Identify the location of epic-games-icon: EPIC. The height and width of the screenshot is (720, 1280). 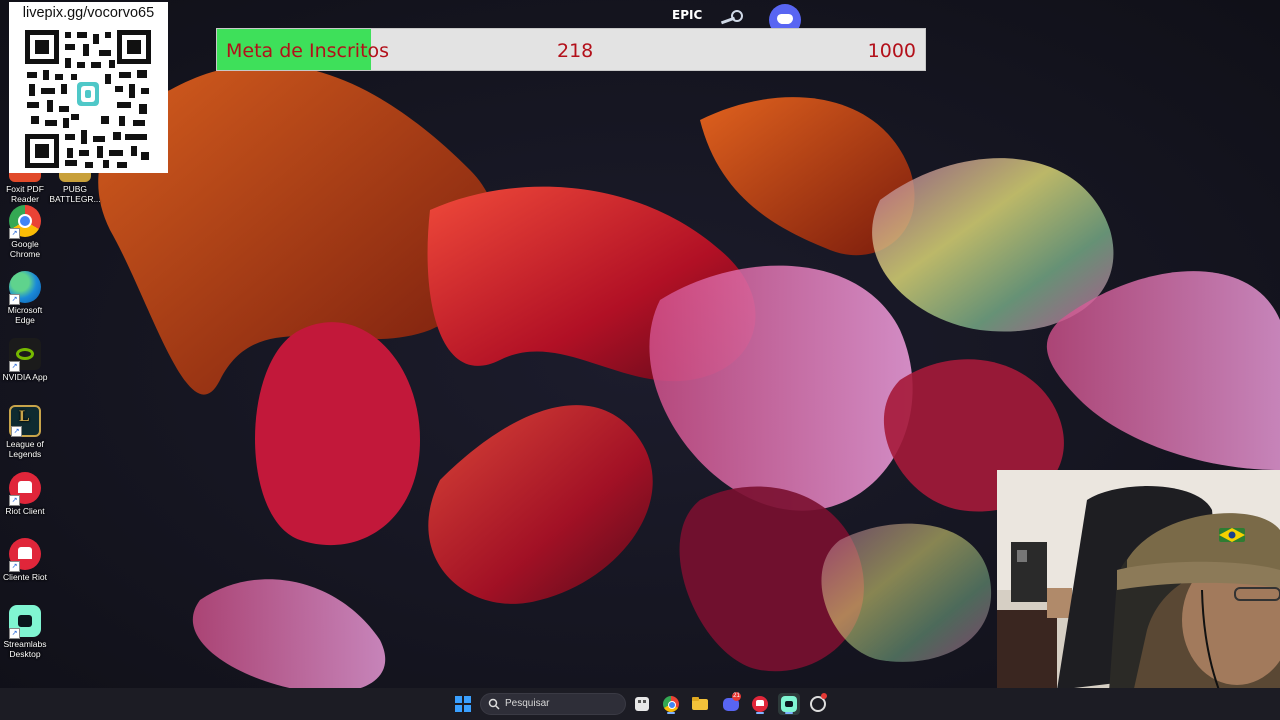
(685, 16).